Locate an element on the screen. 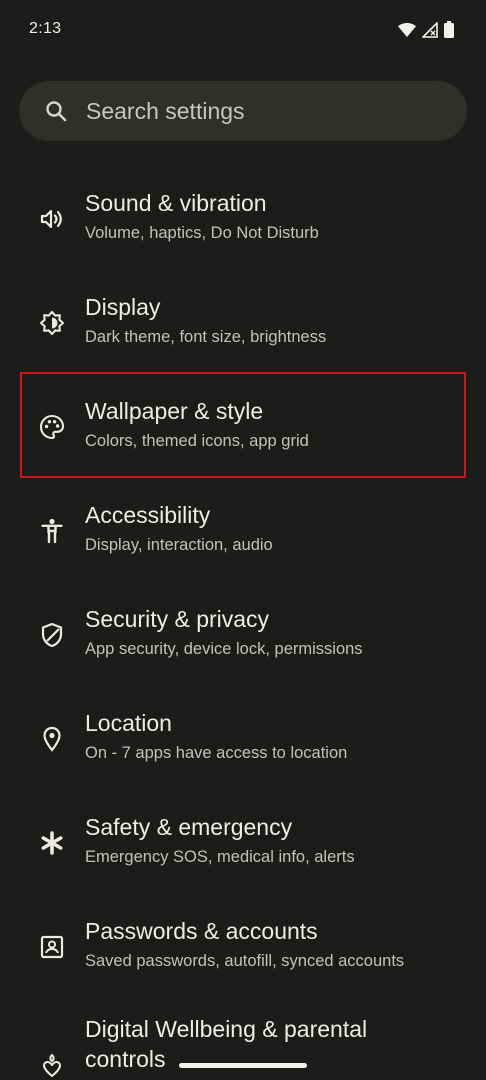  item-title: Passwords & accounts is located at coordinates (201, 931).